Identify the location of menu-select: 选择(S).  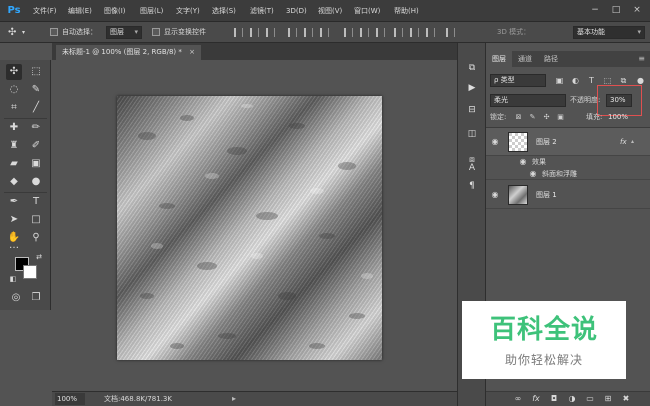
(224, 11).